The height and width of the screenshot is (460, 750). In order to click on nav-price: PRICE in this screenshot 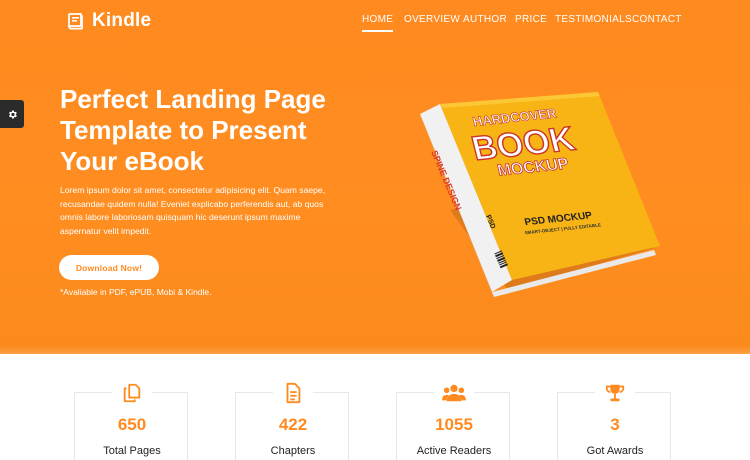, I will do `click(531, 19)`.